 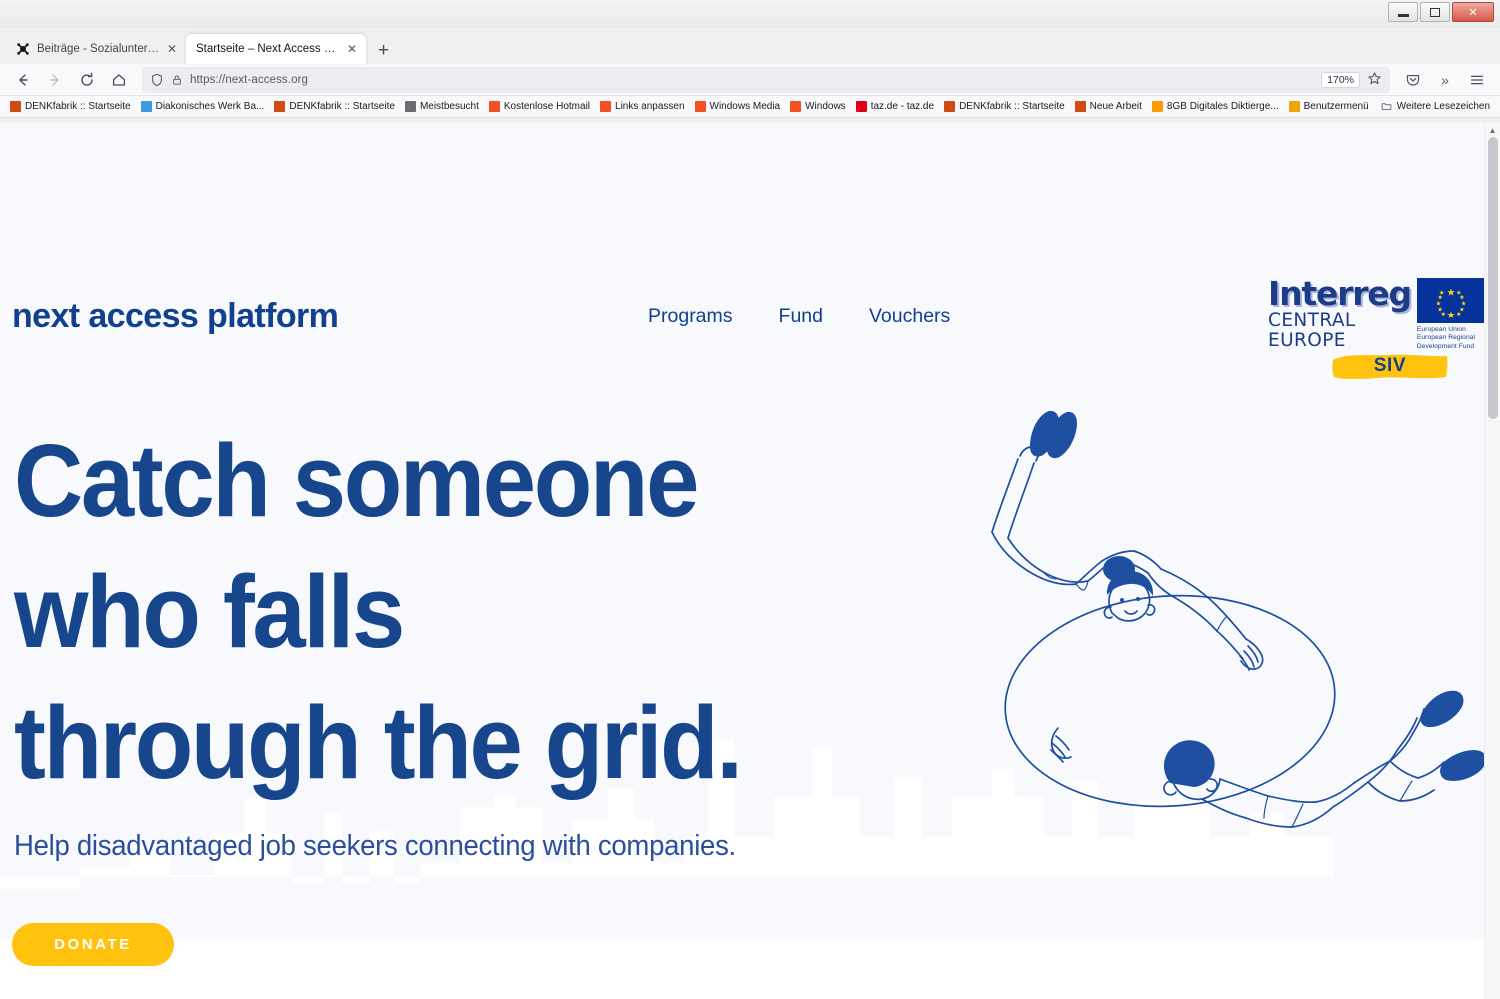 I want to click on hamburger-menu-icon, so click(x=1477, y=79).